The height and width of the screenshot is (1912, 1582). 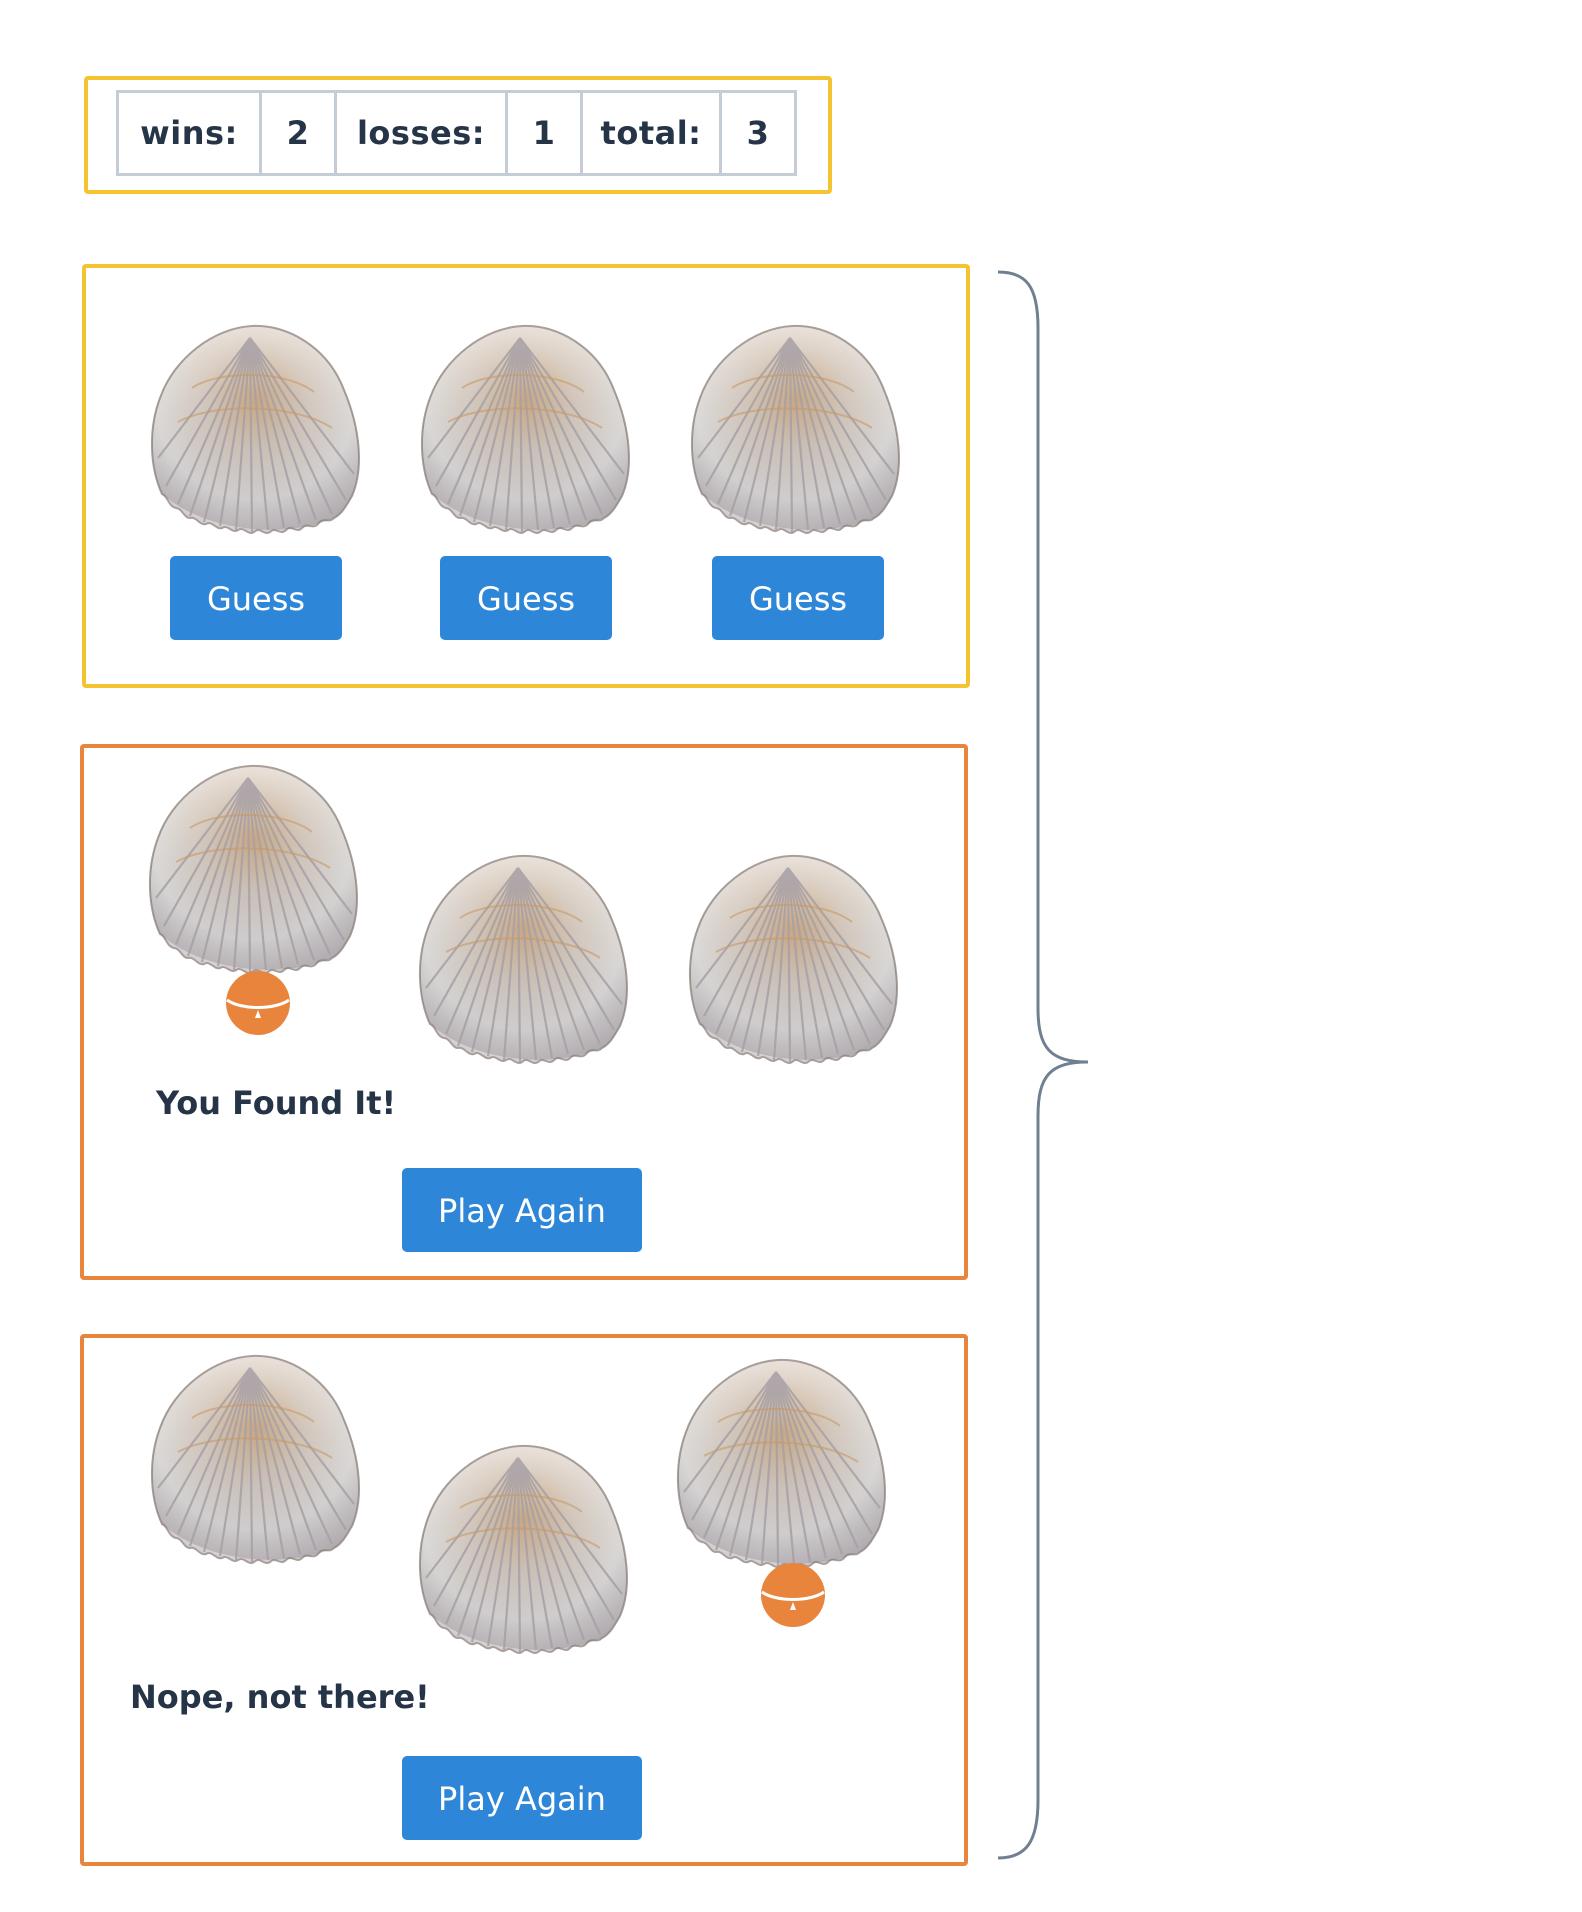 I want to click on losses-value: 1, so click(x=544, y=133).